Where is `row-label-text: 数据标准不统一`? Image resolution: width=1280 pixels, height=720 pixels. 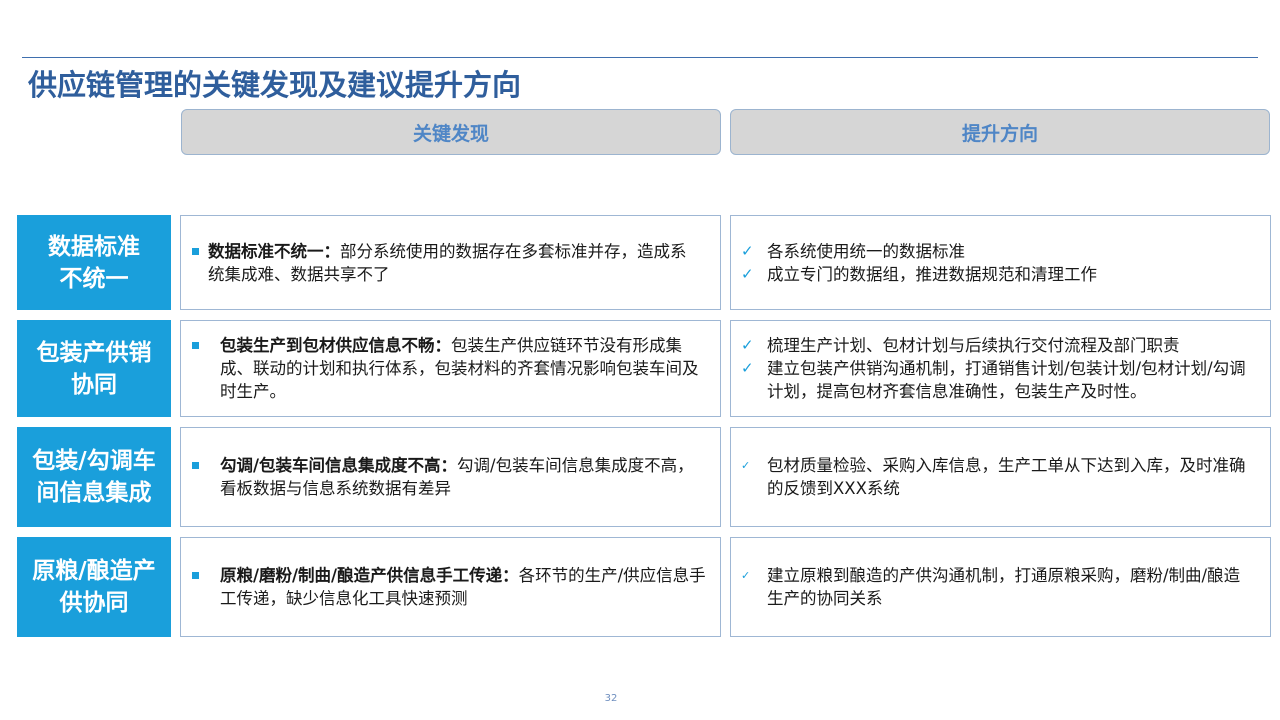
row-label-text: 数据标准不统一 is located at coordinates (94, 262).